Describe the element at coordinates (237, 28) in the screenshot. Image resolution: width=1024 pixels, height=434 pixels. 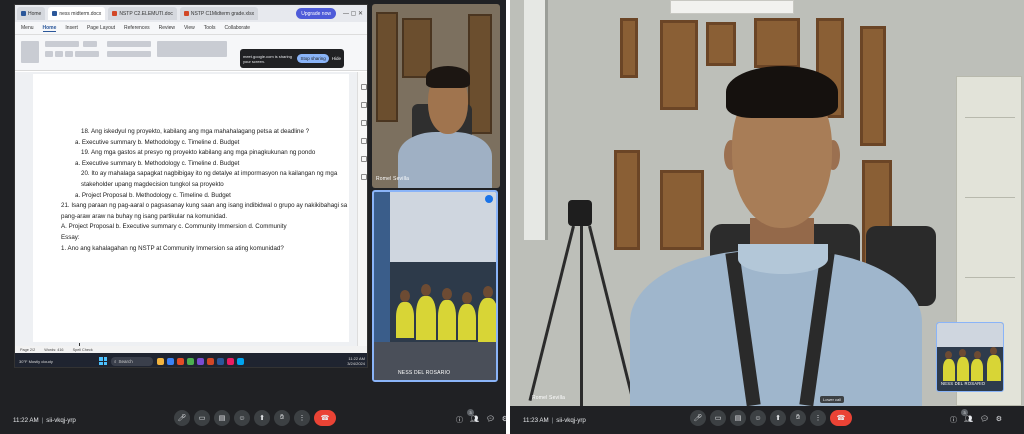
I see `collaborate-button: Collaborate` at that location.